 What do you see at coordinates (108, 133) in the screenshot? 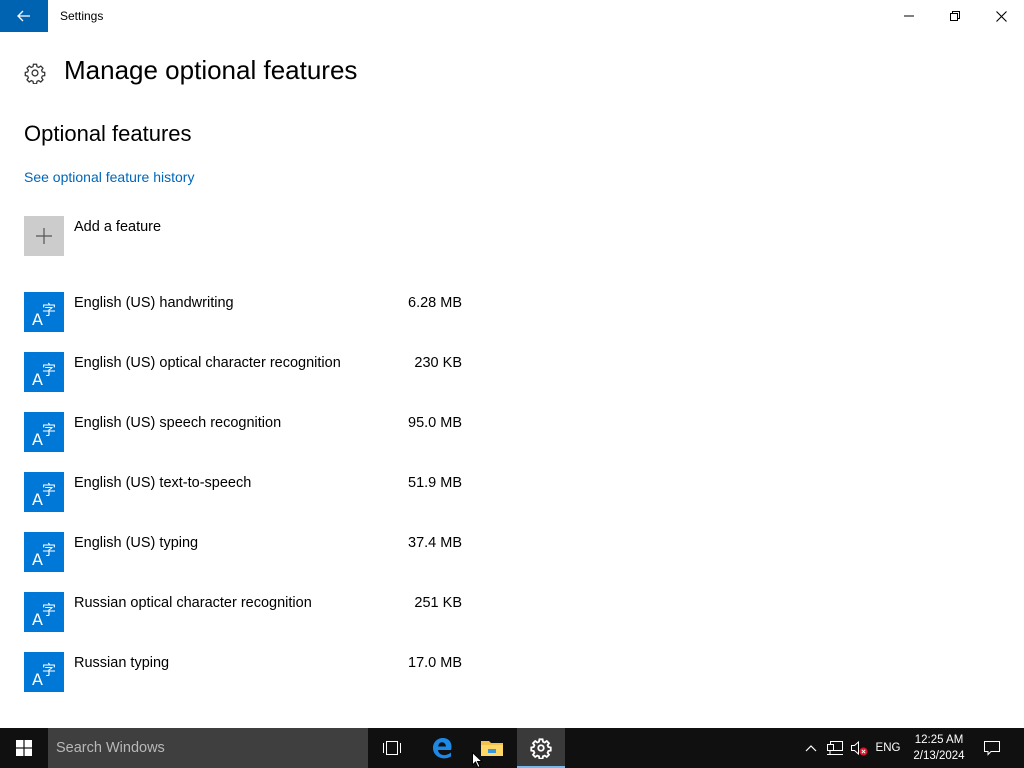
I see `section-title: Optional features` at bounding box center [108, 133].